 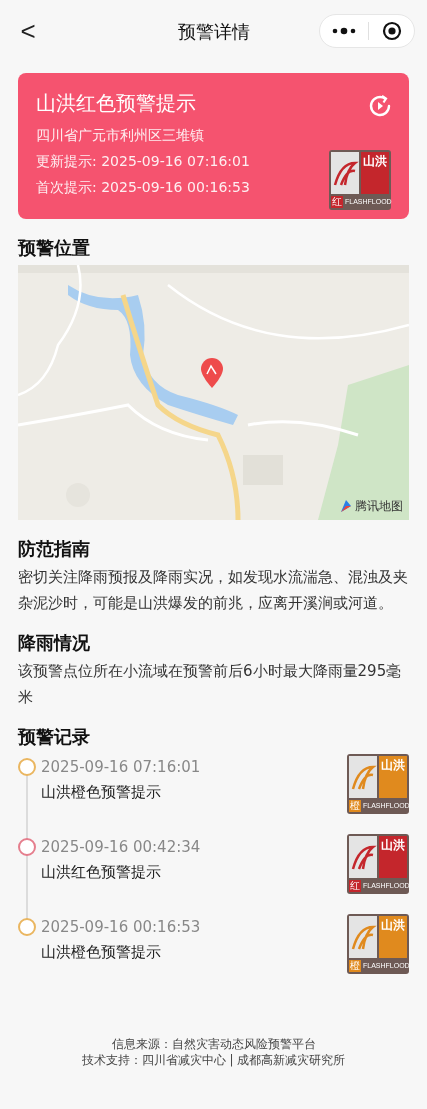 What do you see at coordinates (391, 31) in the screenshot?
I see `close-icon` at bounding box center [391, 31].